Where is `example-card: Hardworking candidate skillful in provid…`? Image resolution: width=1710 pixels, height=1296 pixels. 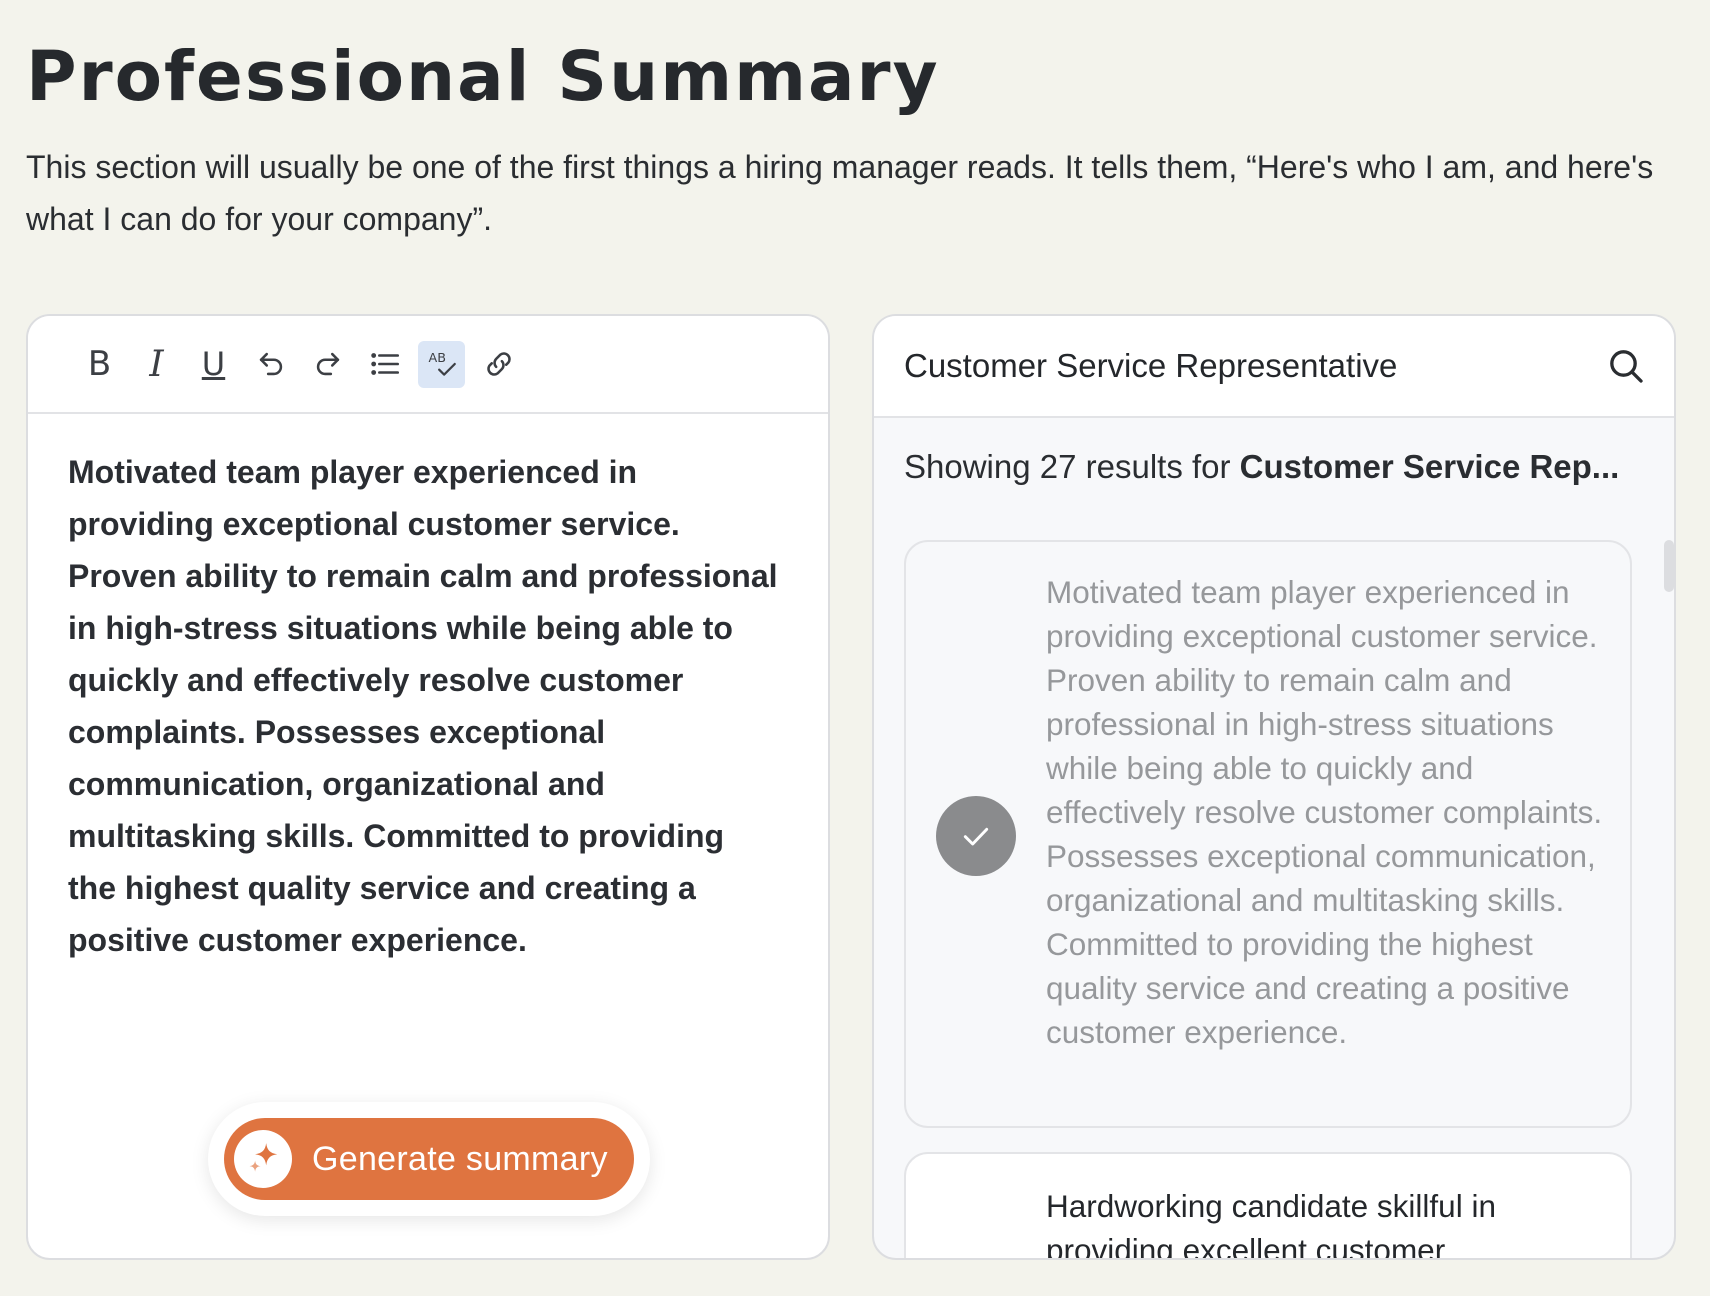 example-card: Hardworking candidate skillful in provid… is located at coordinates (1268, 1206).